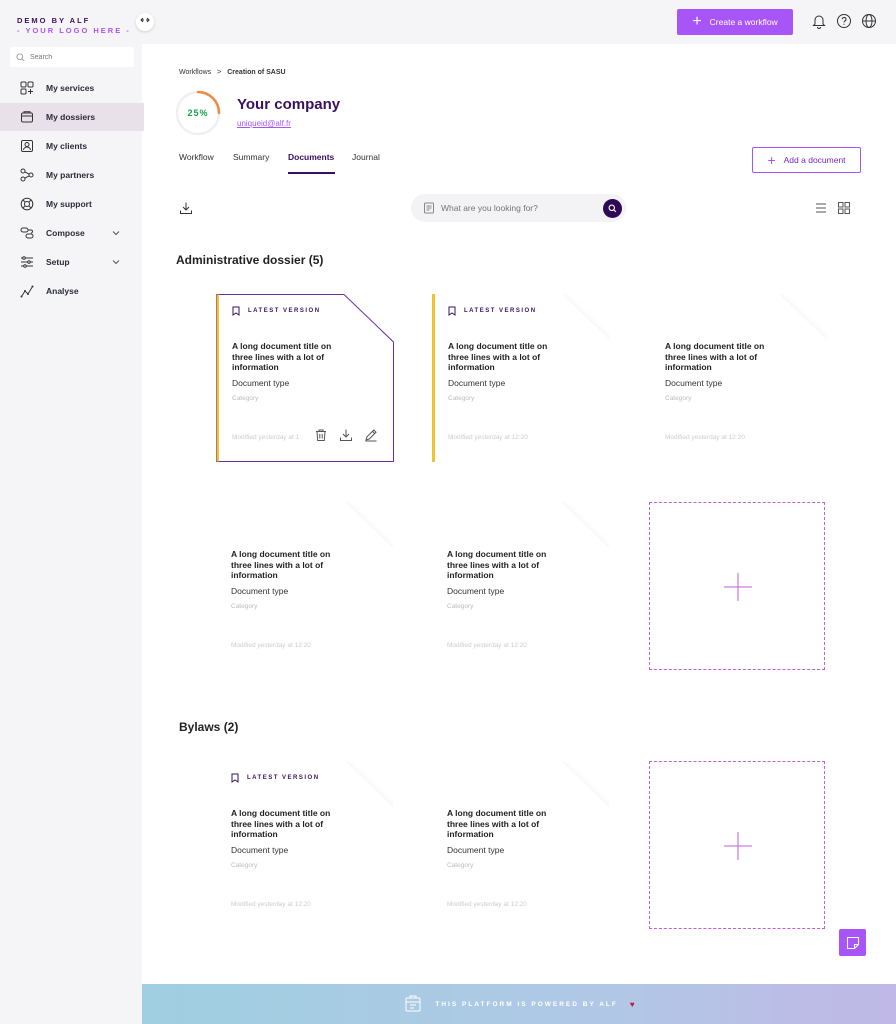 The image size is (896, 1024). I want to click on company-email: uniqueid@alf.fr, so click(264, 123).